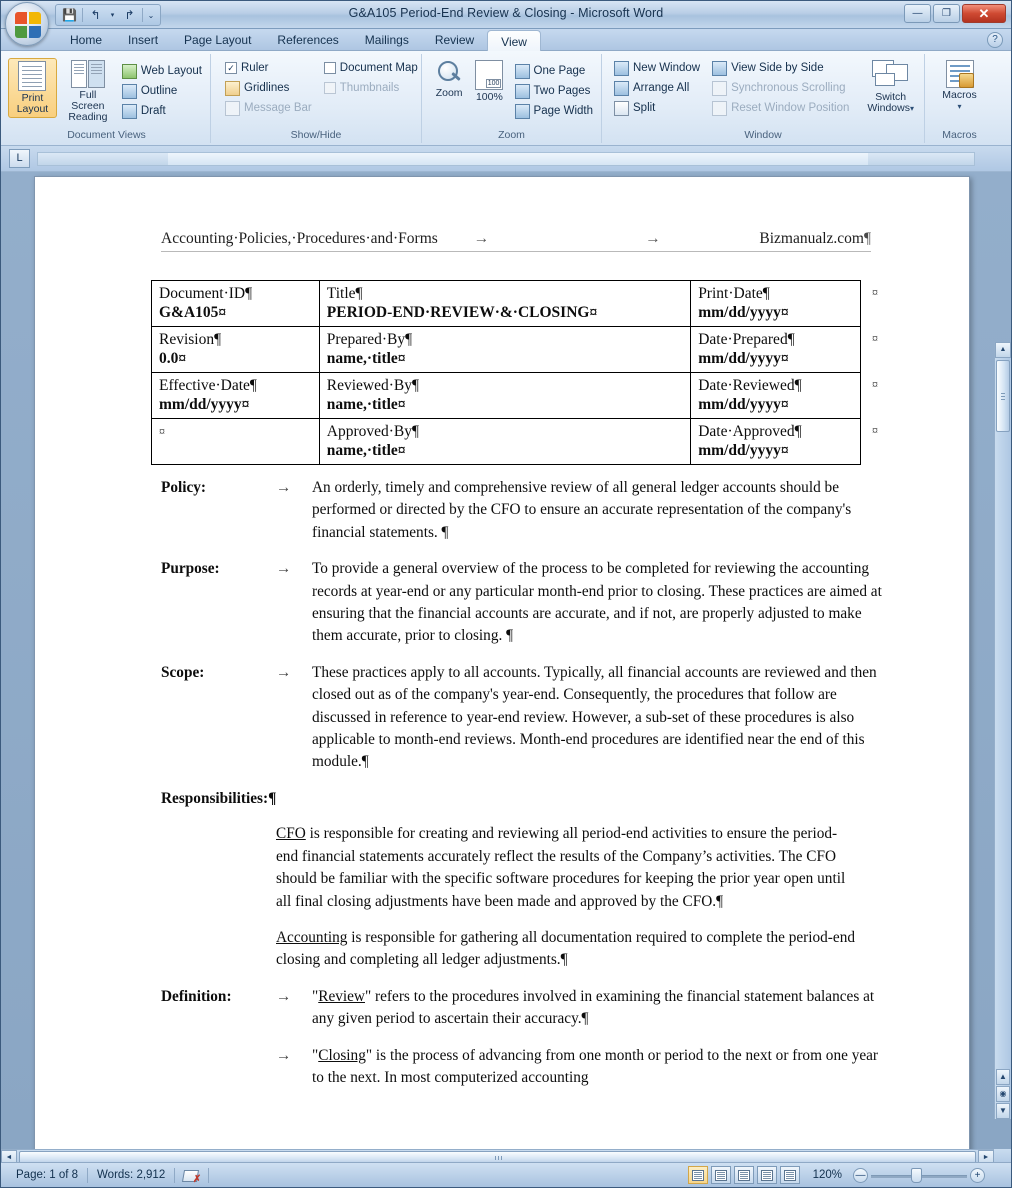 The image size is (1012, 1188). Describe the element at coordinates (514, 40) in the screenshot. I see `tab-view: View` at that location.